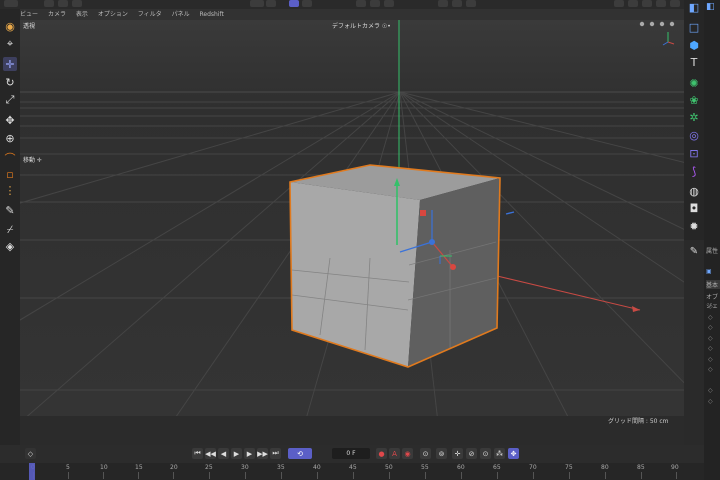 The image size is (720, 480). I want to click on redshift-ipr-icon, so click(471, 3).